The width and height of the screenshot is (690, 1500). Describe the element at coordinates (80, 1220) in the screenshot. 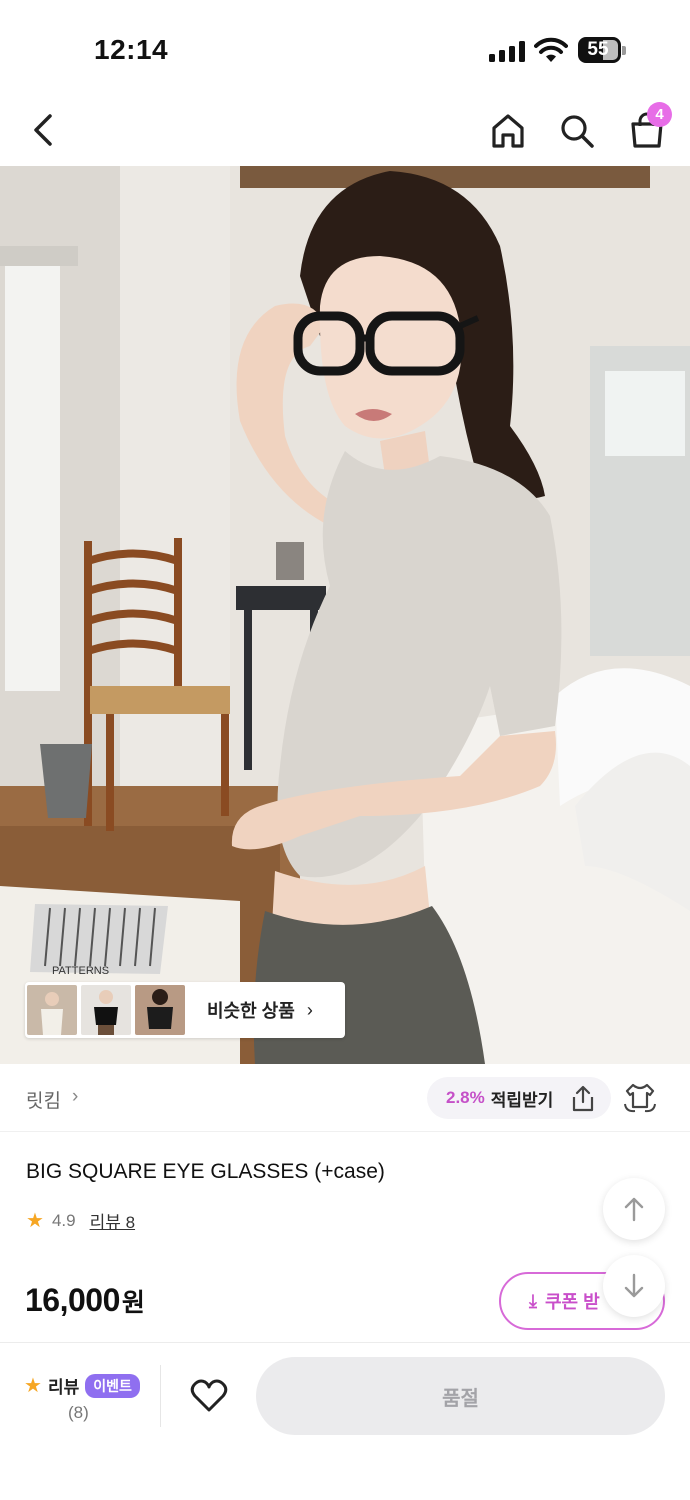

I see `product-rating: ★ 4.9 리뷰 8` at that location.